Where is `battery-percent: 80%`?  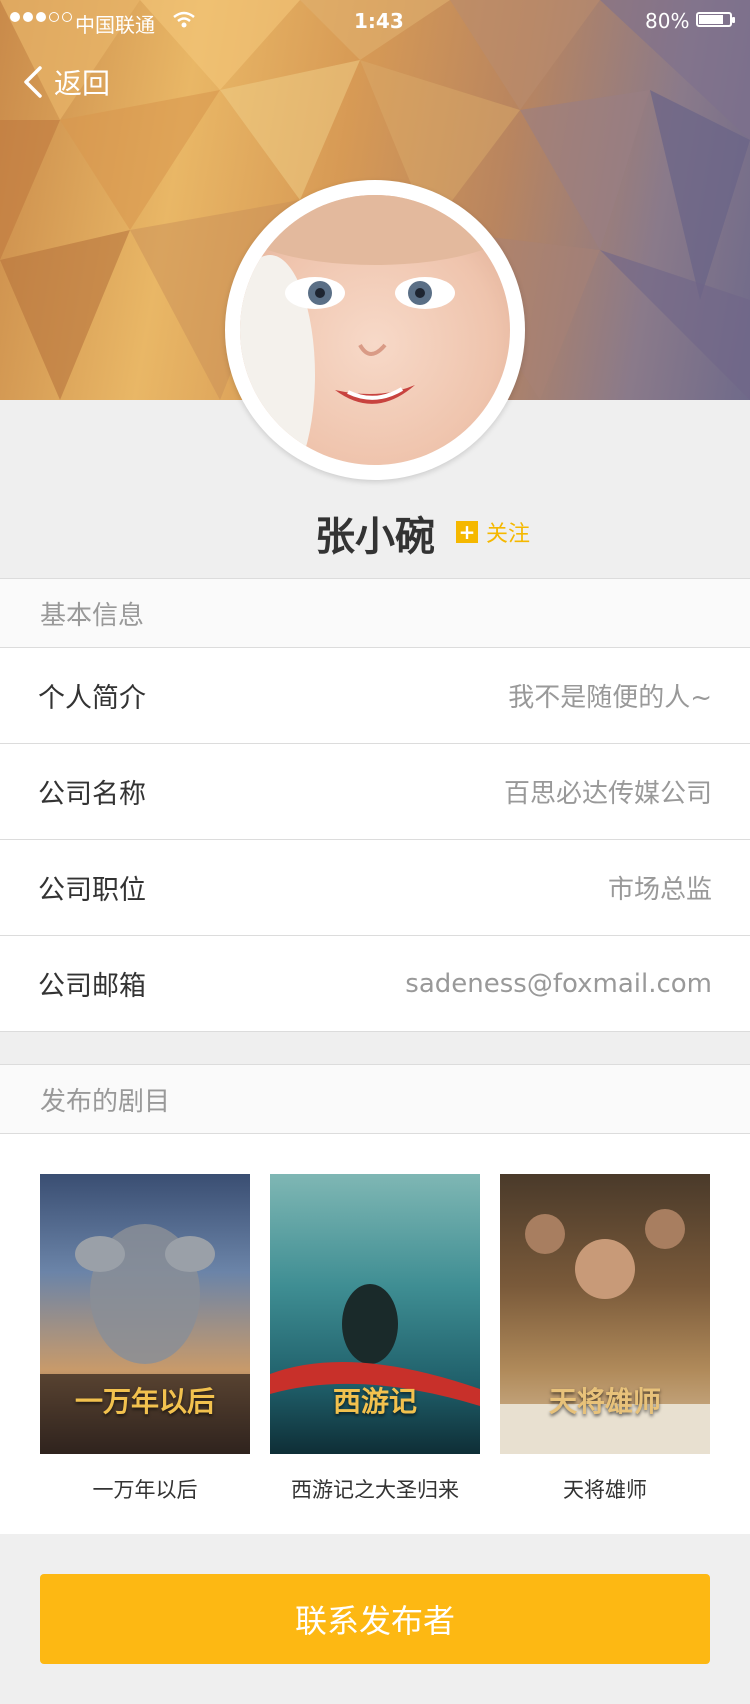 battery-percent: 80% is located at coordinates (667, 21).